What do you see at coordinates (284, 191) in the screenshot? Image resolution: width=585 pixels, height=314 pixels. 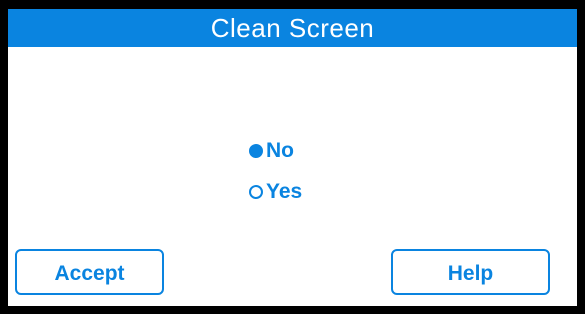 I see `option-yes-label: Yes` at bounding box center [284, 191].